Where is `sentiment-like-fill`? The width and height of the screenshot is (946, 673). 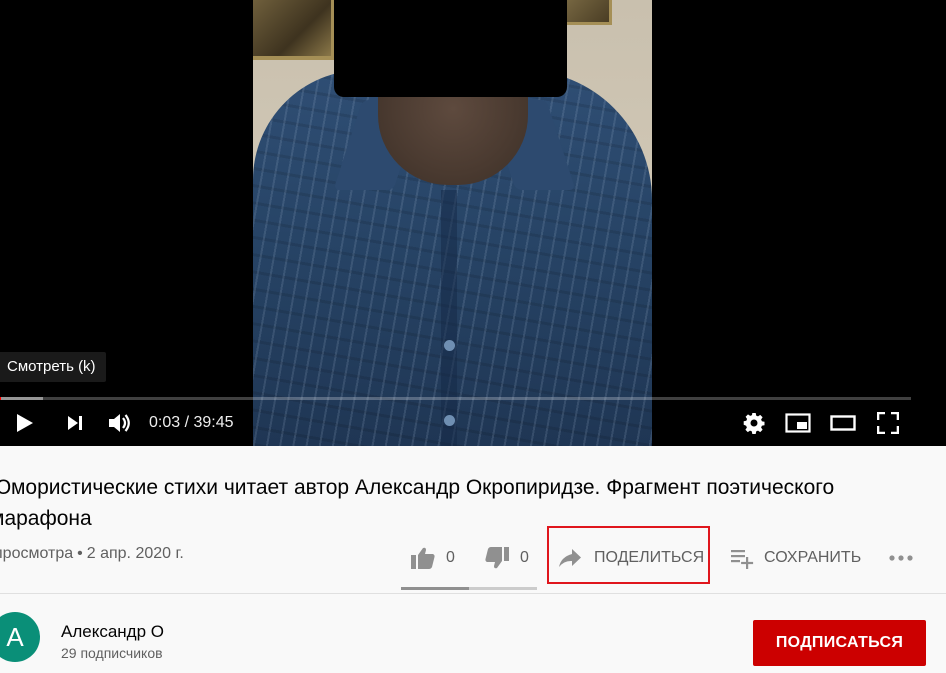 sentiment-like-fill is located at coordinates (435, 588).